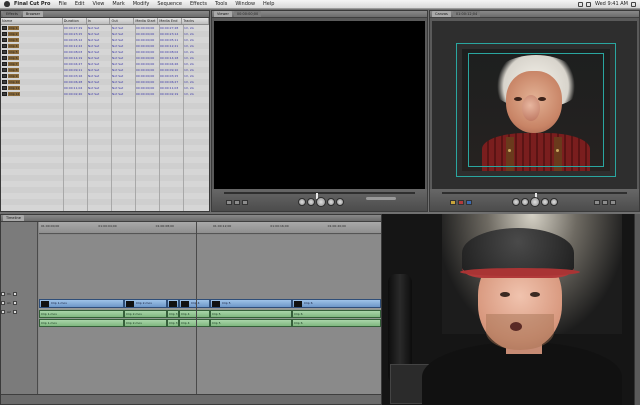 The height and width of the screenshot is (405, 640). Describe the element at coordinates (633, 4) in the screenshot. I see `spotlight-icon` at that location.